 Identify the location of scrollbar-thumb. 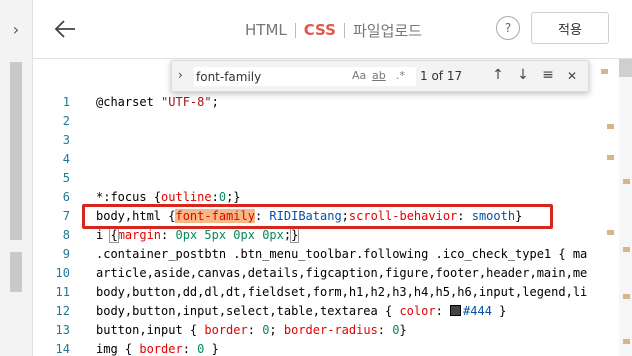
(625, 68).